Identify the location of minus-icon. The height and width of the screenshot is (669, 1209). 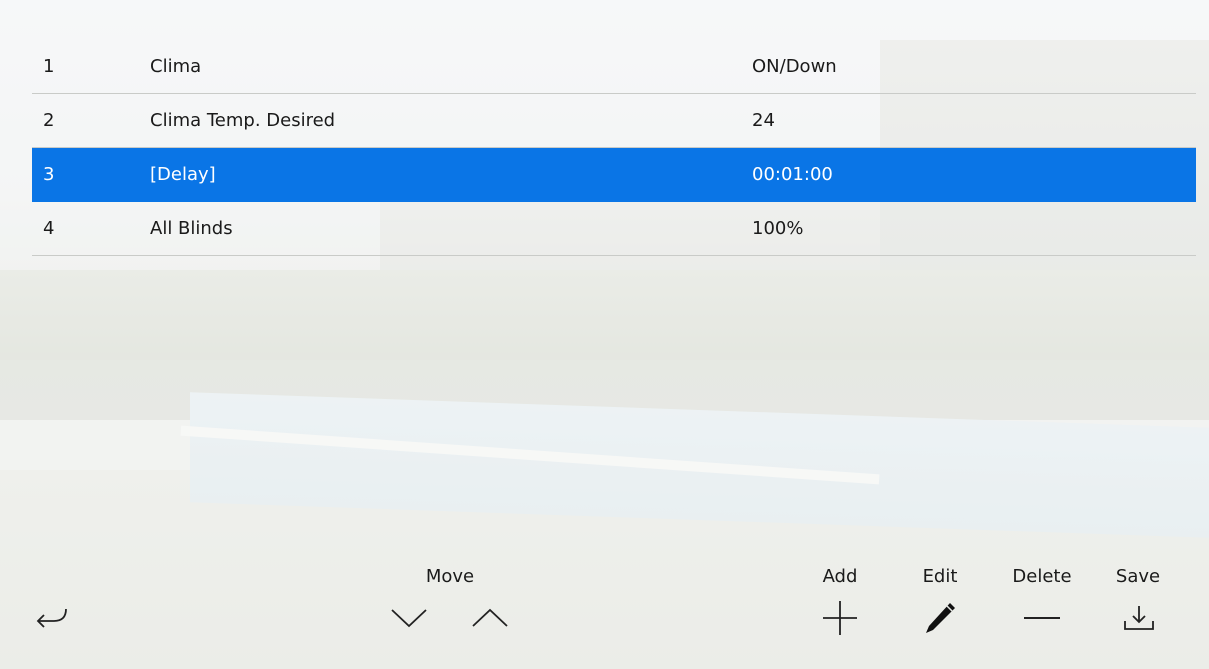
(1042, 618).